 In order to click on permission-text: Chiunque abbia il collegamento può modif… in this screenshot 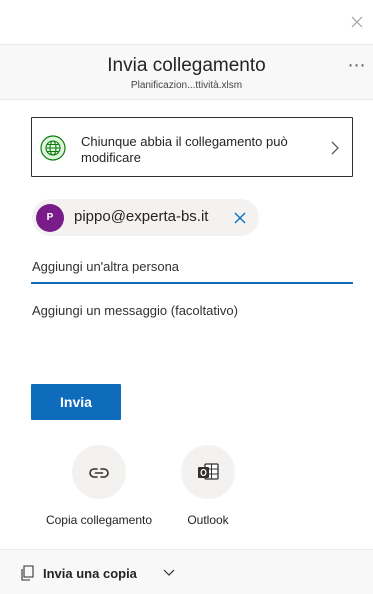, I will do `click(184, 149)`.